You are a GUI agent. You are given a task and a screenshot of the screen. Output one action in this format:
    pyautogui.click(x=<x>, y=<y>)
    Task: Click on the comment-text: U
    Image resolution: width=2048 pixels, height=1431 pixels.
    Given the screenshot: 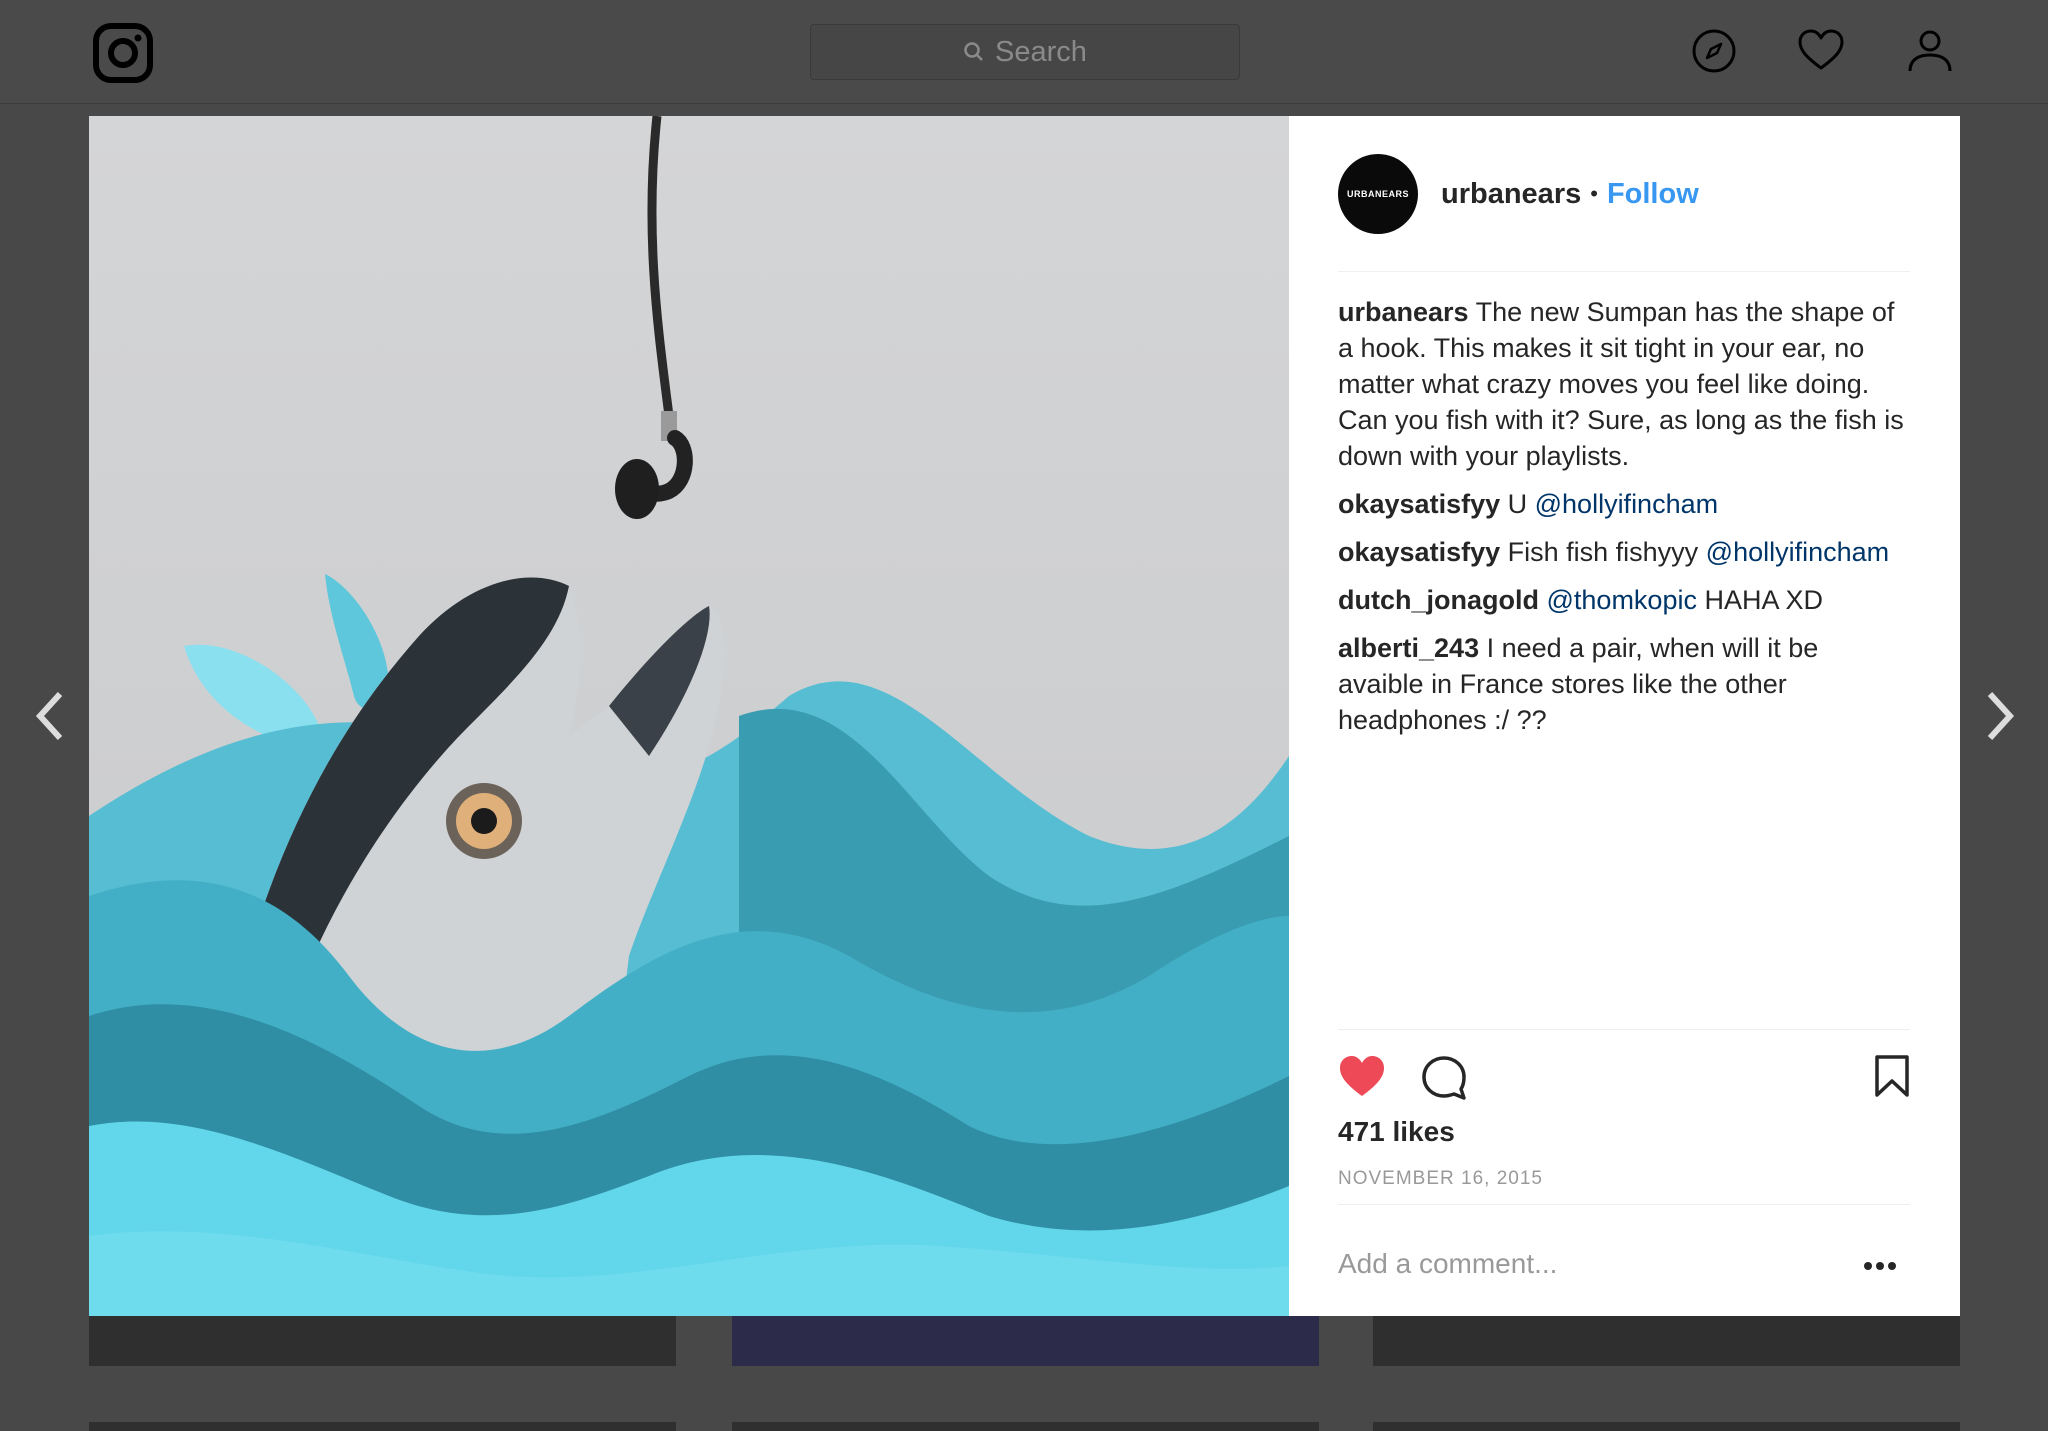 What is the action you would take?
    pyautogui.click(x=1517, y=504)
    